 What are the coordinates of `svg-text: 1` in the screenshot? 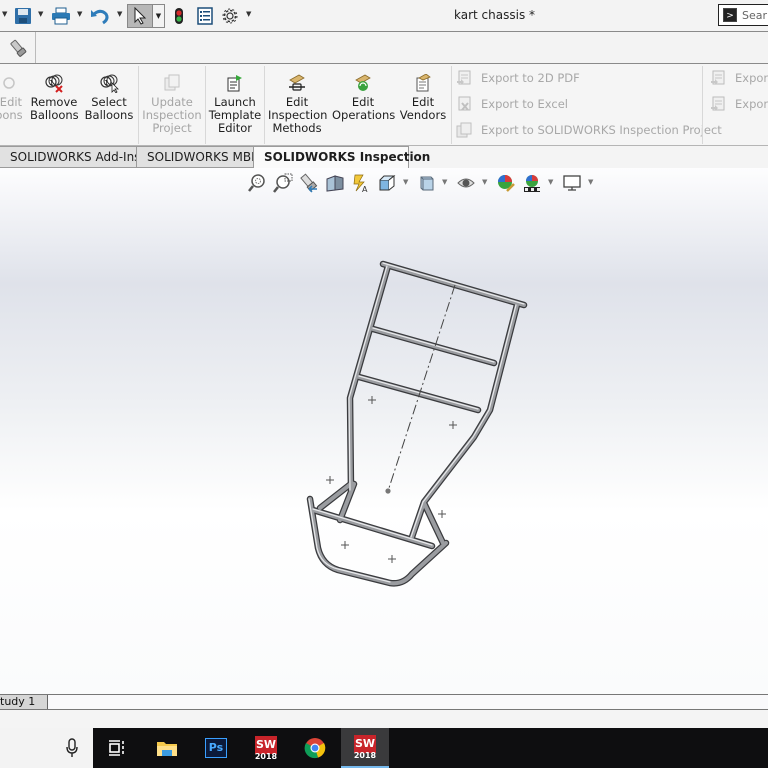 It's located at (51, 83).